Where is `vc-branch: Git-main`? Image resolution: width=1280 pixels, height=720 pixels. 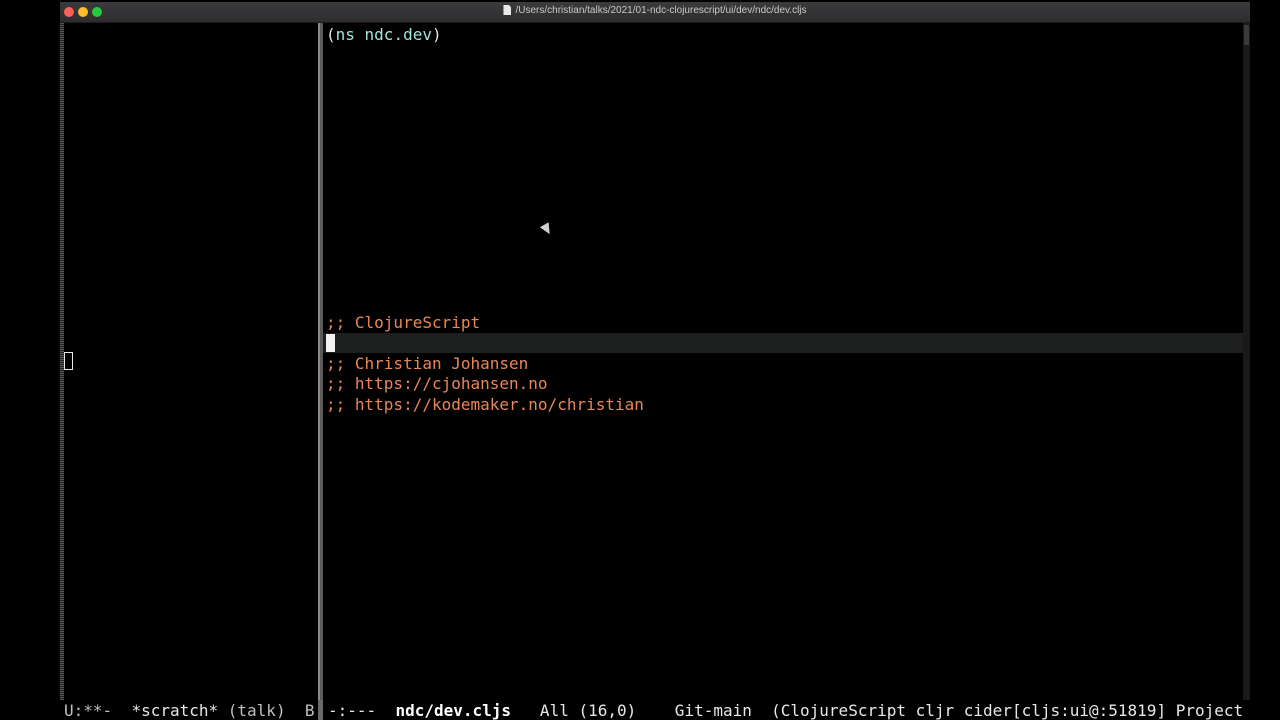
vc-branch: Git-main is located at coordinates (713, 710).